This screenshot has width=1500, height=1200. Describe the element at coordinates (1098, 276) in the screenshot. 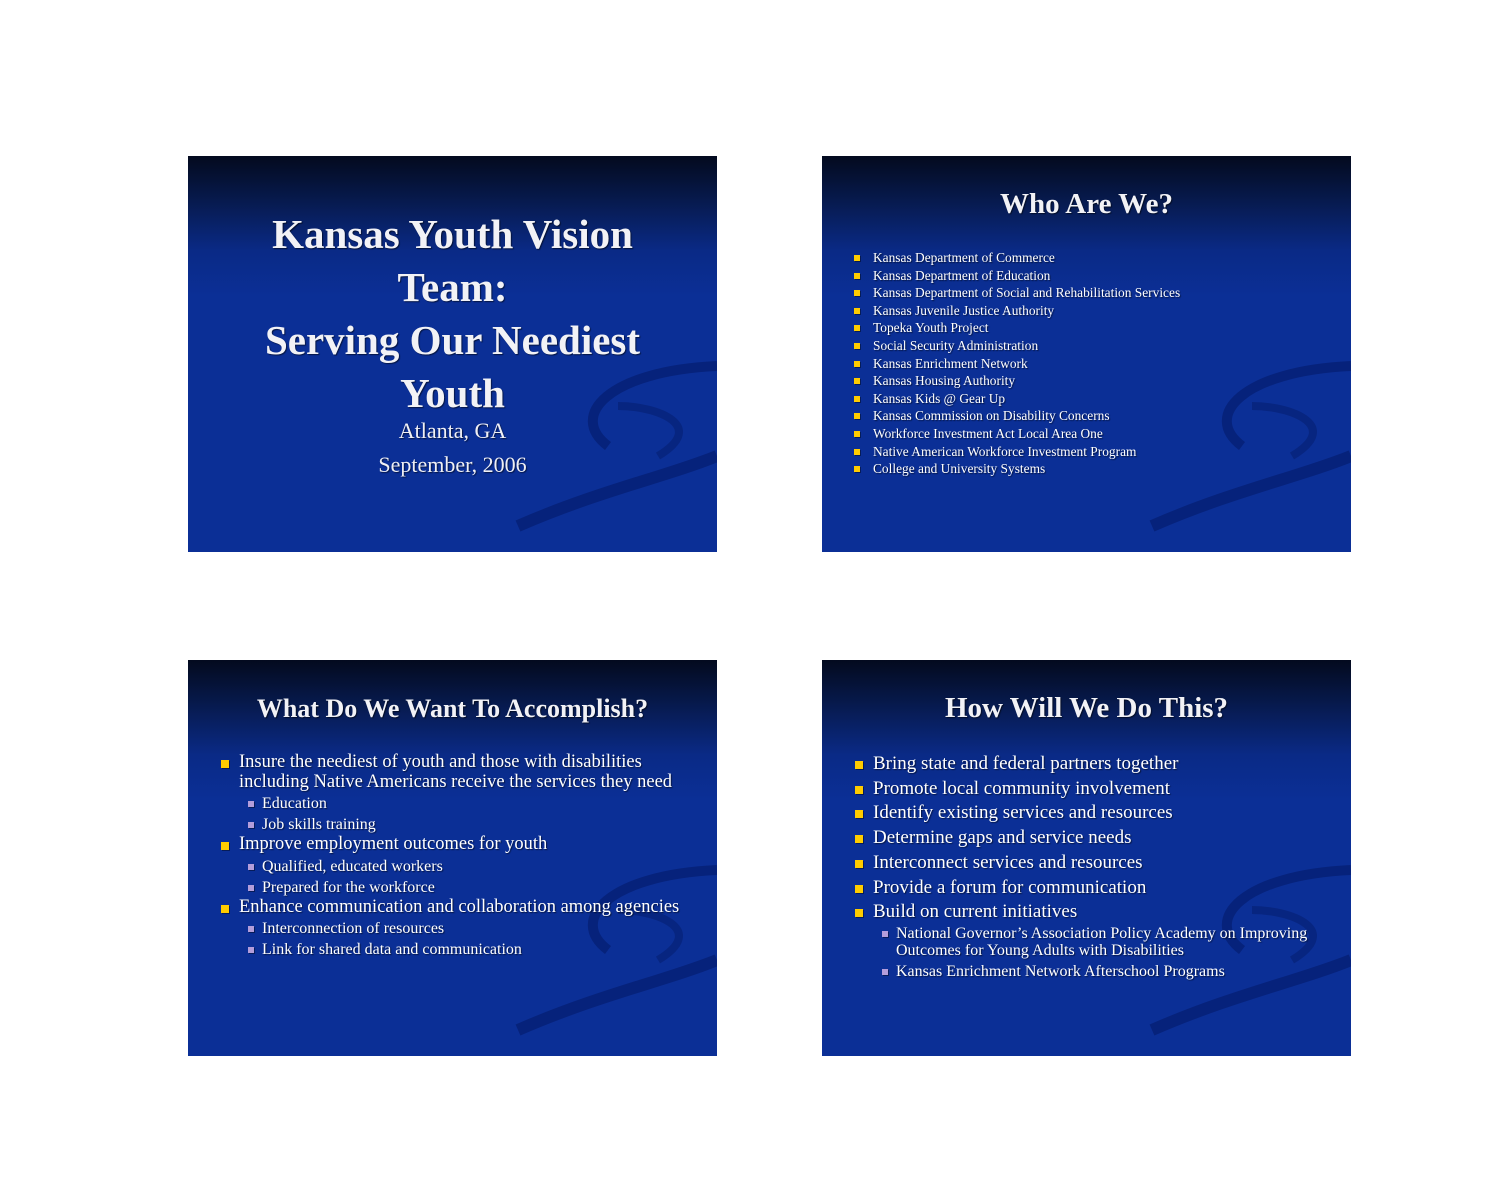

I see `list-item: Kansas Department of Education` at that location.